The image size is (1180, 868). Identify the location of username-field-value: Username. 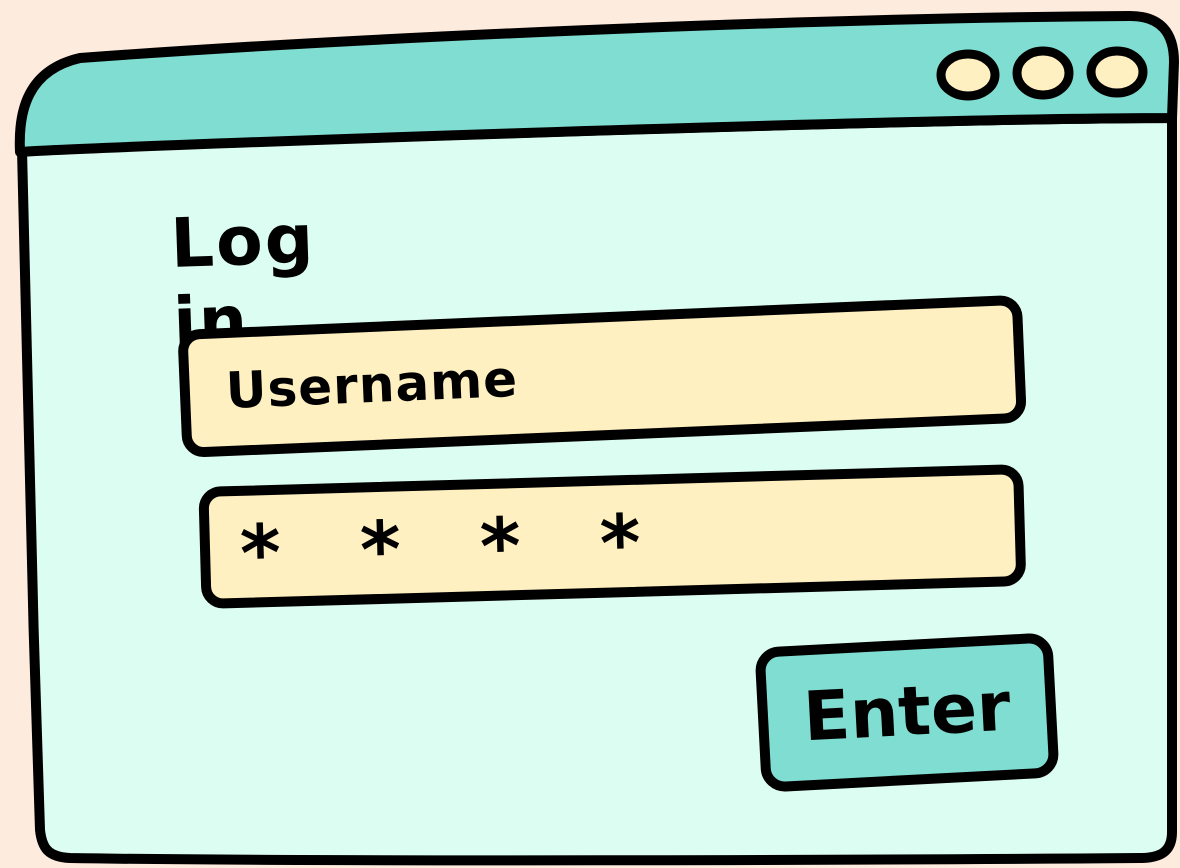
(372, 385).